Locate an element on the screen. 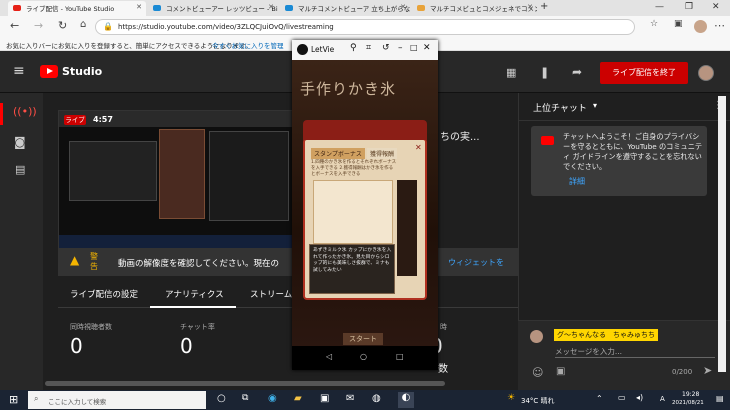 This screenshot has width=730, height=410. maximize-icon: □ is located at coordinates (414, 47).